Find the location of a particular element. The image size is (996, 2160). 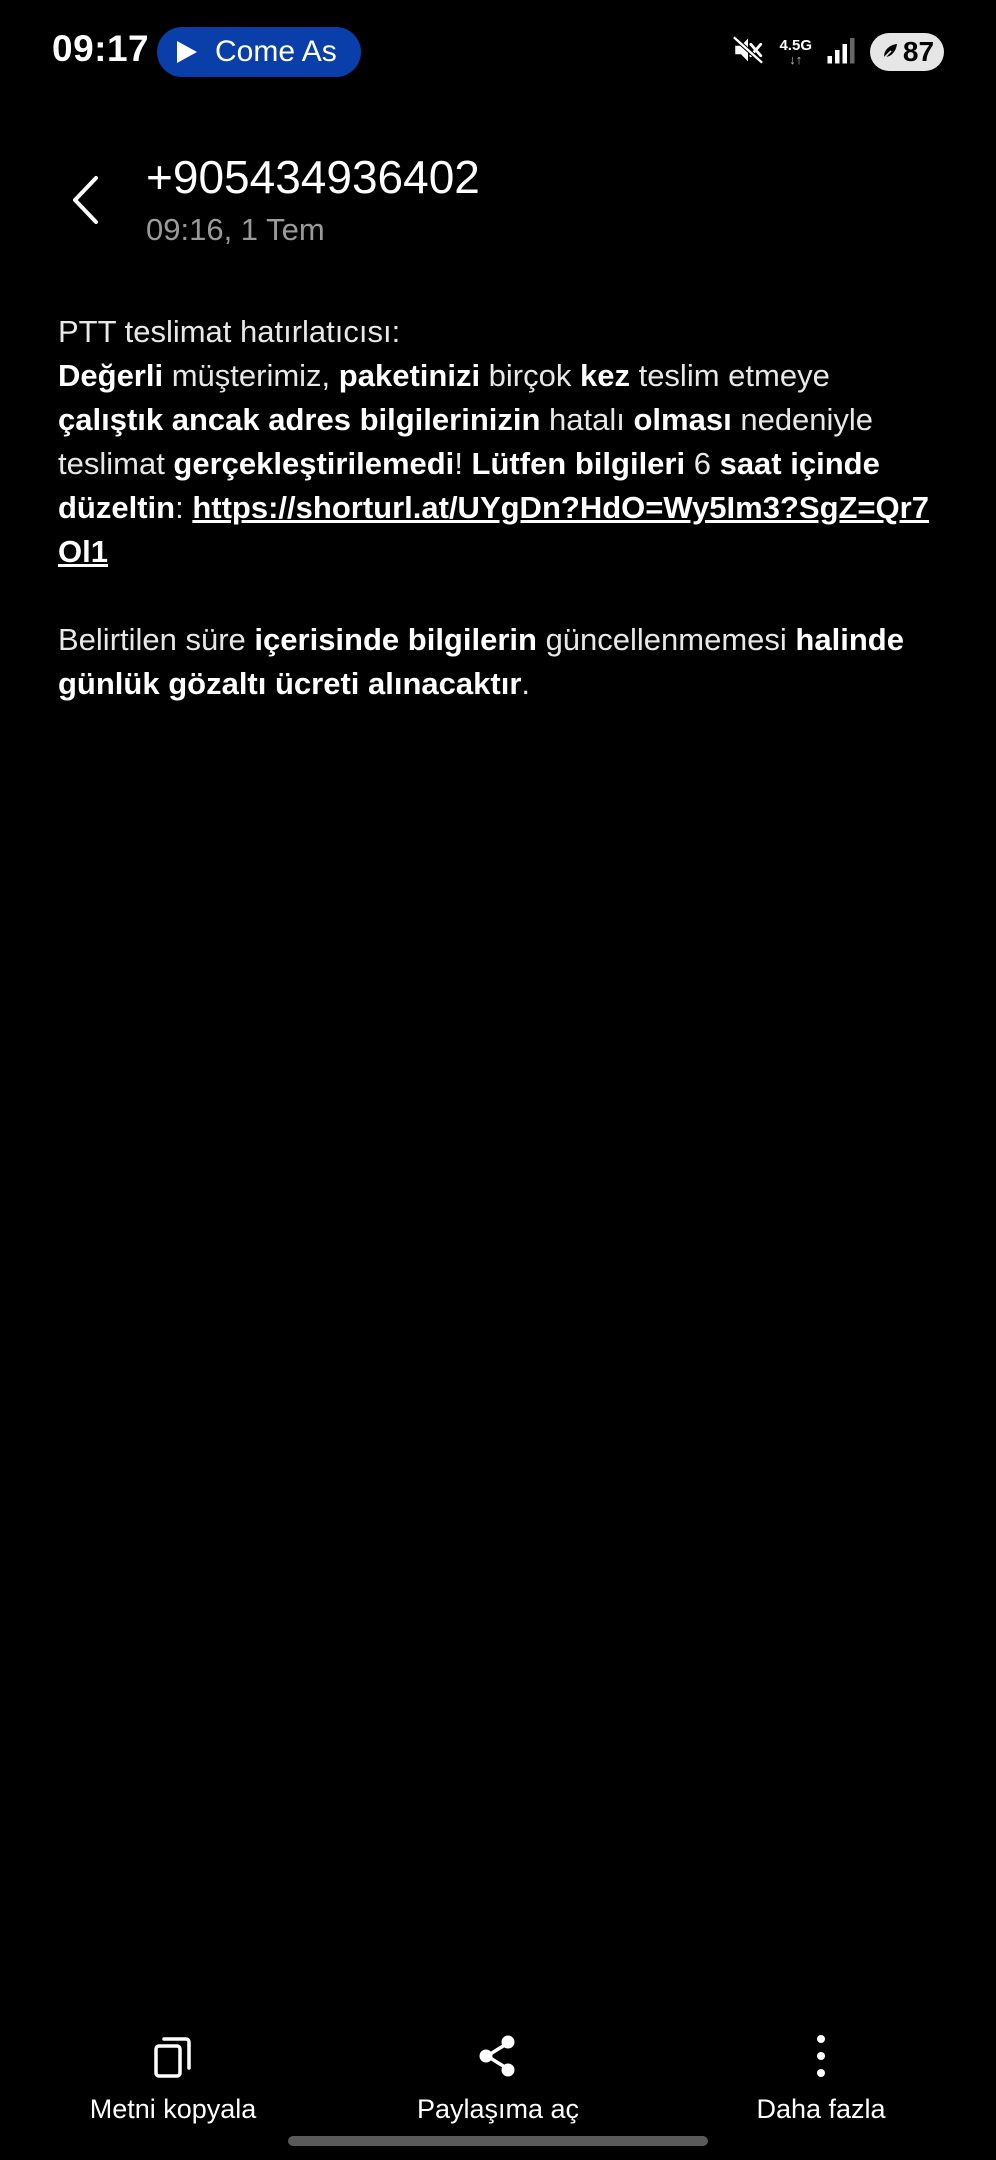

message-text: çalıştık ancak adres bilgilerinizin is located at coordinates (299, 419).